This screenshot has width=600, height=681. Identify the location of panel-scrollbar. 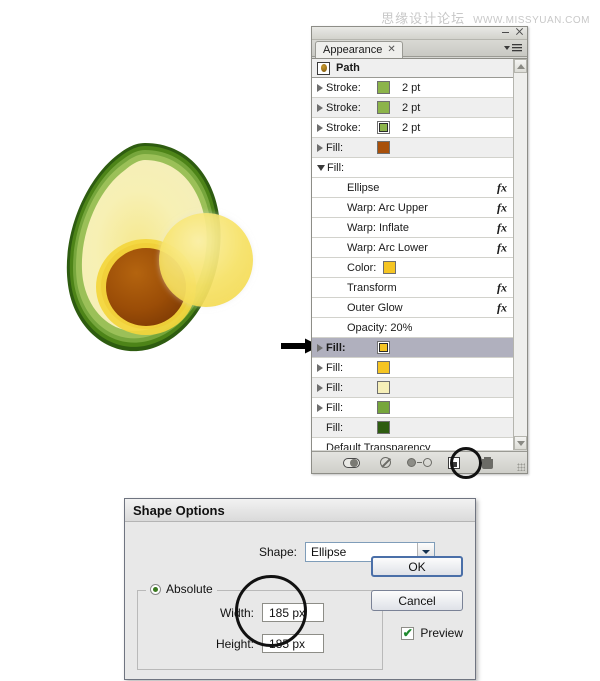
(520, 254).